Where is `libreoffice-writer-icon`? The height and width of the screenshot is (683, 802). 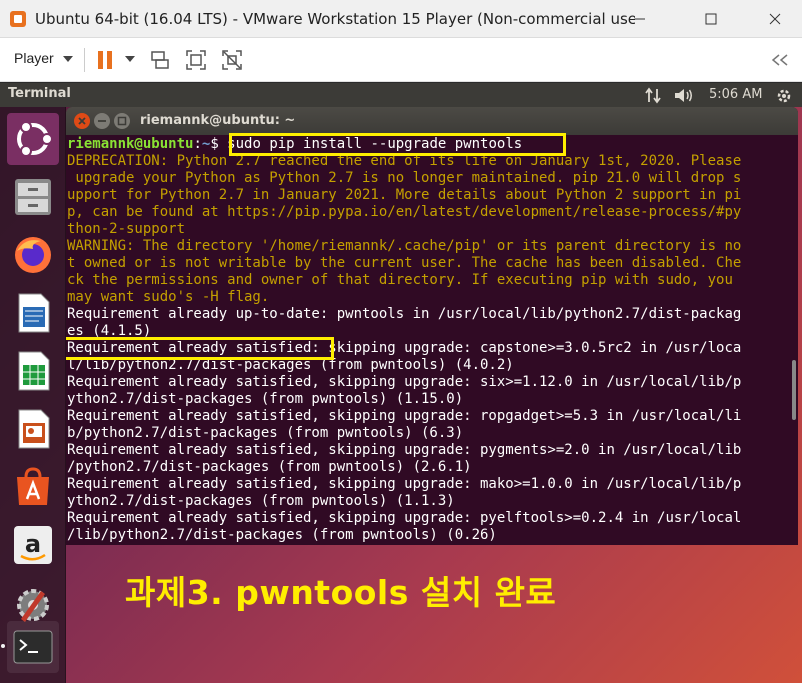
libreoffice-writer-icon is located at coordinates (34, 313).